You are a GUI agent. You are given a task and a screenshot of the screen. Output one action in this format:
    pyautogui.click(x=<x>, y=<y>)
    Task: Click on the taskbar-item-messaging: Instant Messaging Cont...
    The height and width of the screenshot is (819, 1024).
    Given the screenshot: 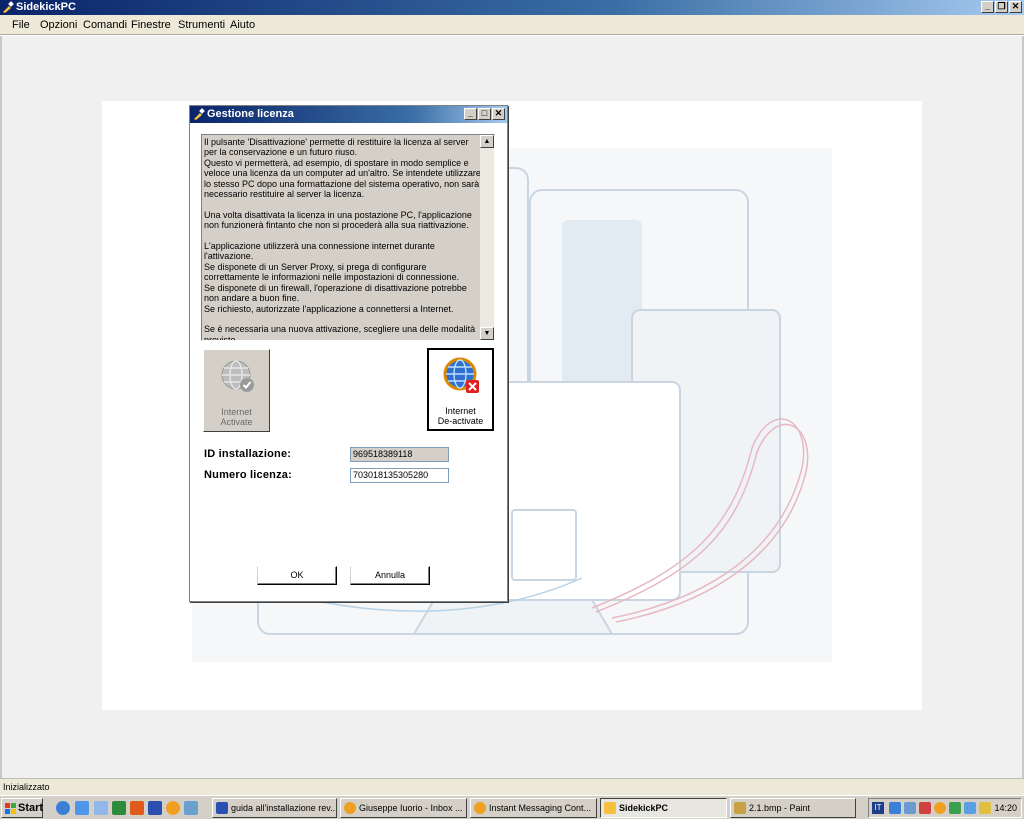 What is the action you would take?
    pyautogui.click(x=533, y=808)
    